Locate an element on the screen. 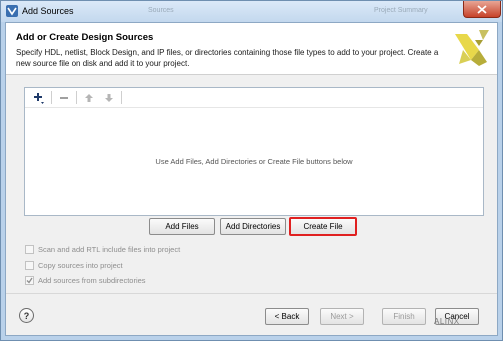 The width and height of the screenshot is (503, 341). add-directories-button: Add Directories is located at coordinates (253, 226).